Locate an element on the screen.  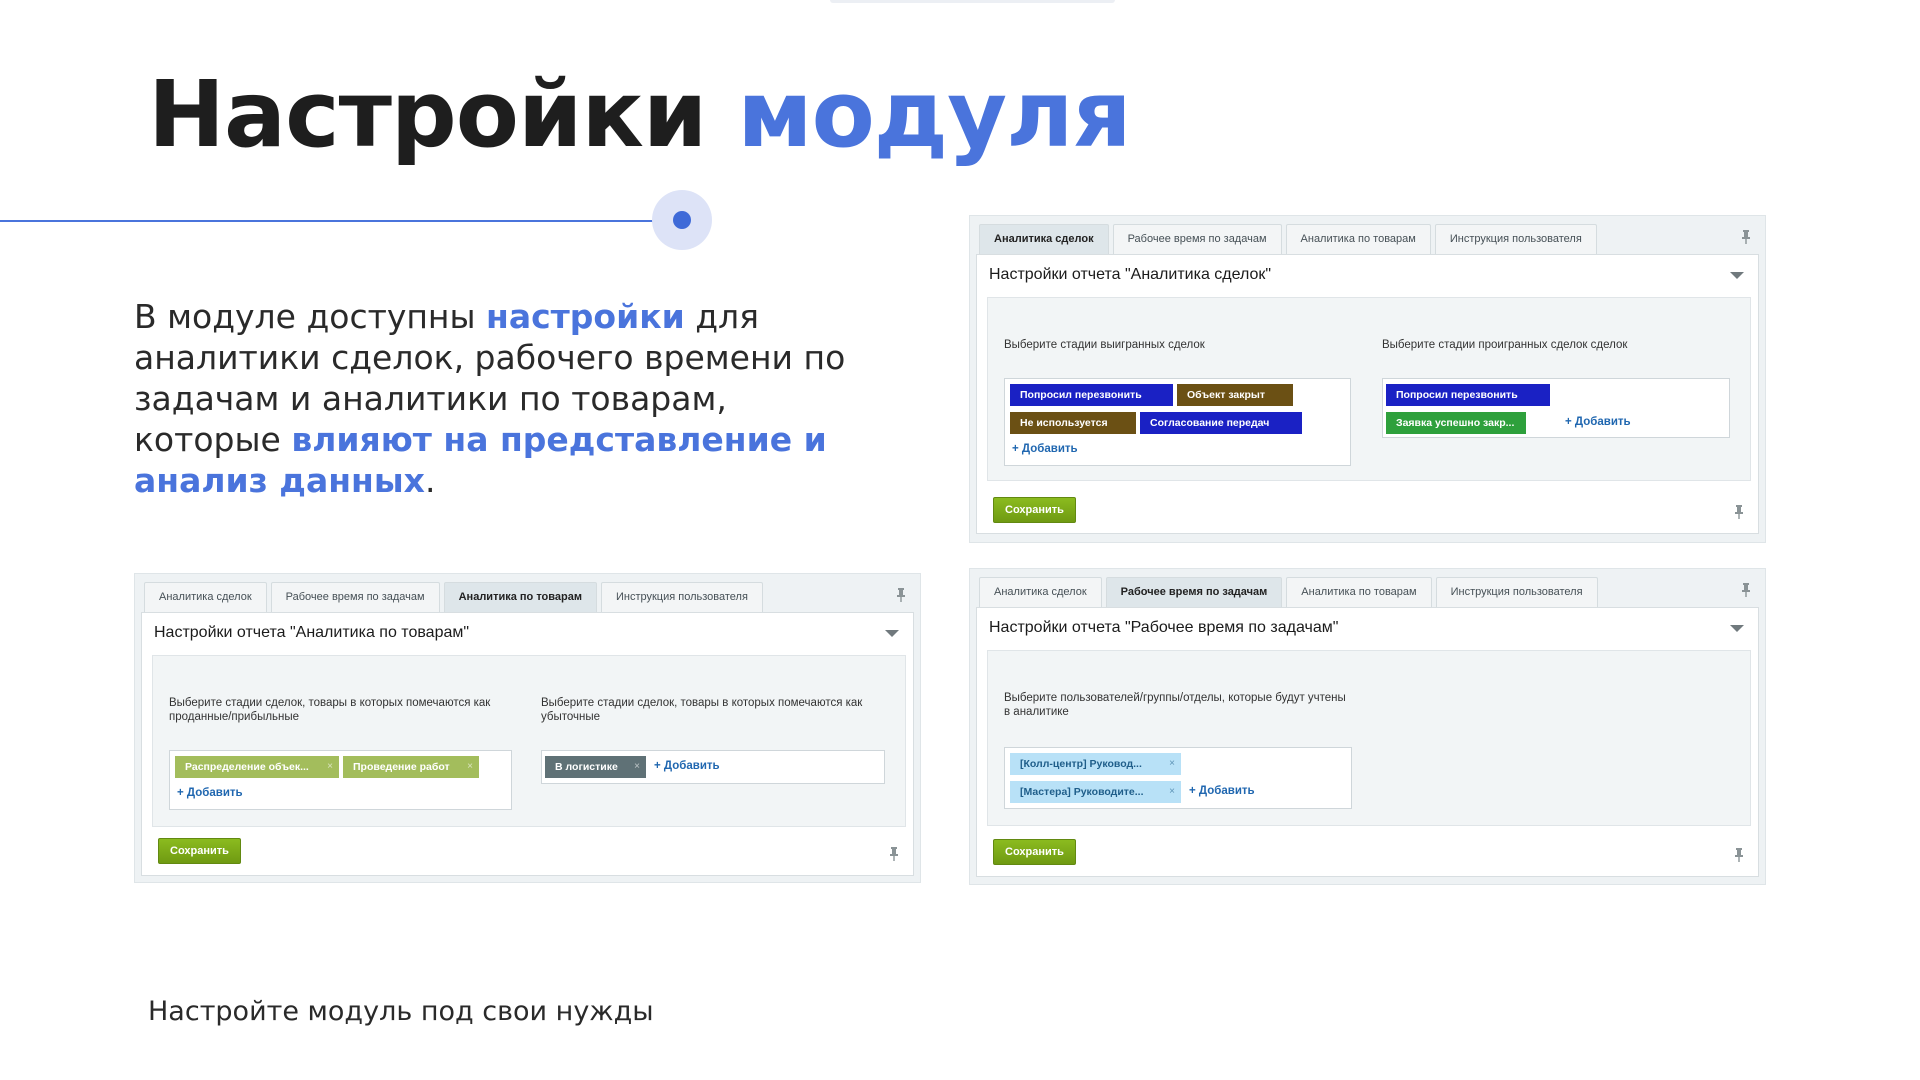
user-tag: [Колл-центр] Руковод... × is located at coordinates (1095, 764).